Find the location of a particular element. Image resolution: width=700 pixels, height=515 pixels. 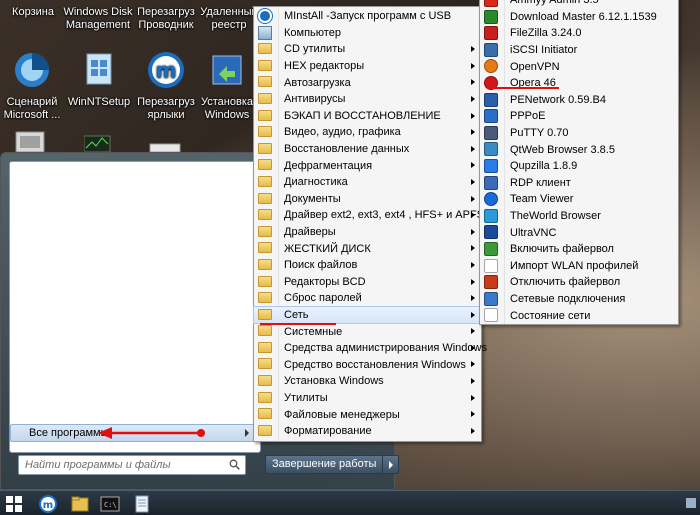

menu-item-label: Qupzilla 1.8.9 is located at coordinates (544, 166).